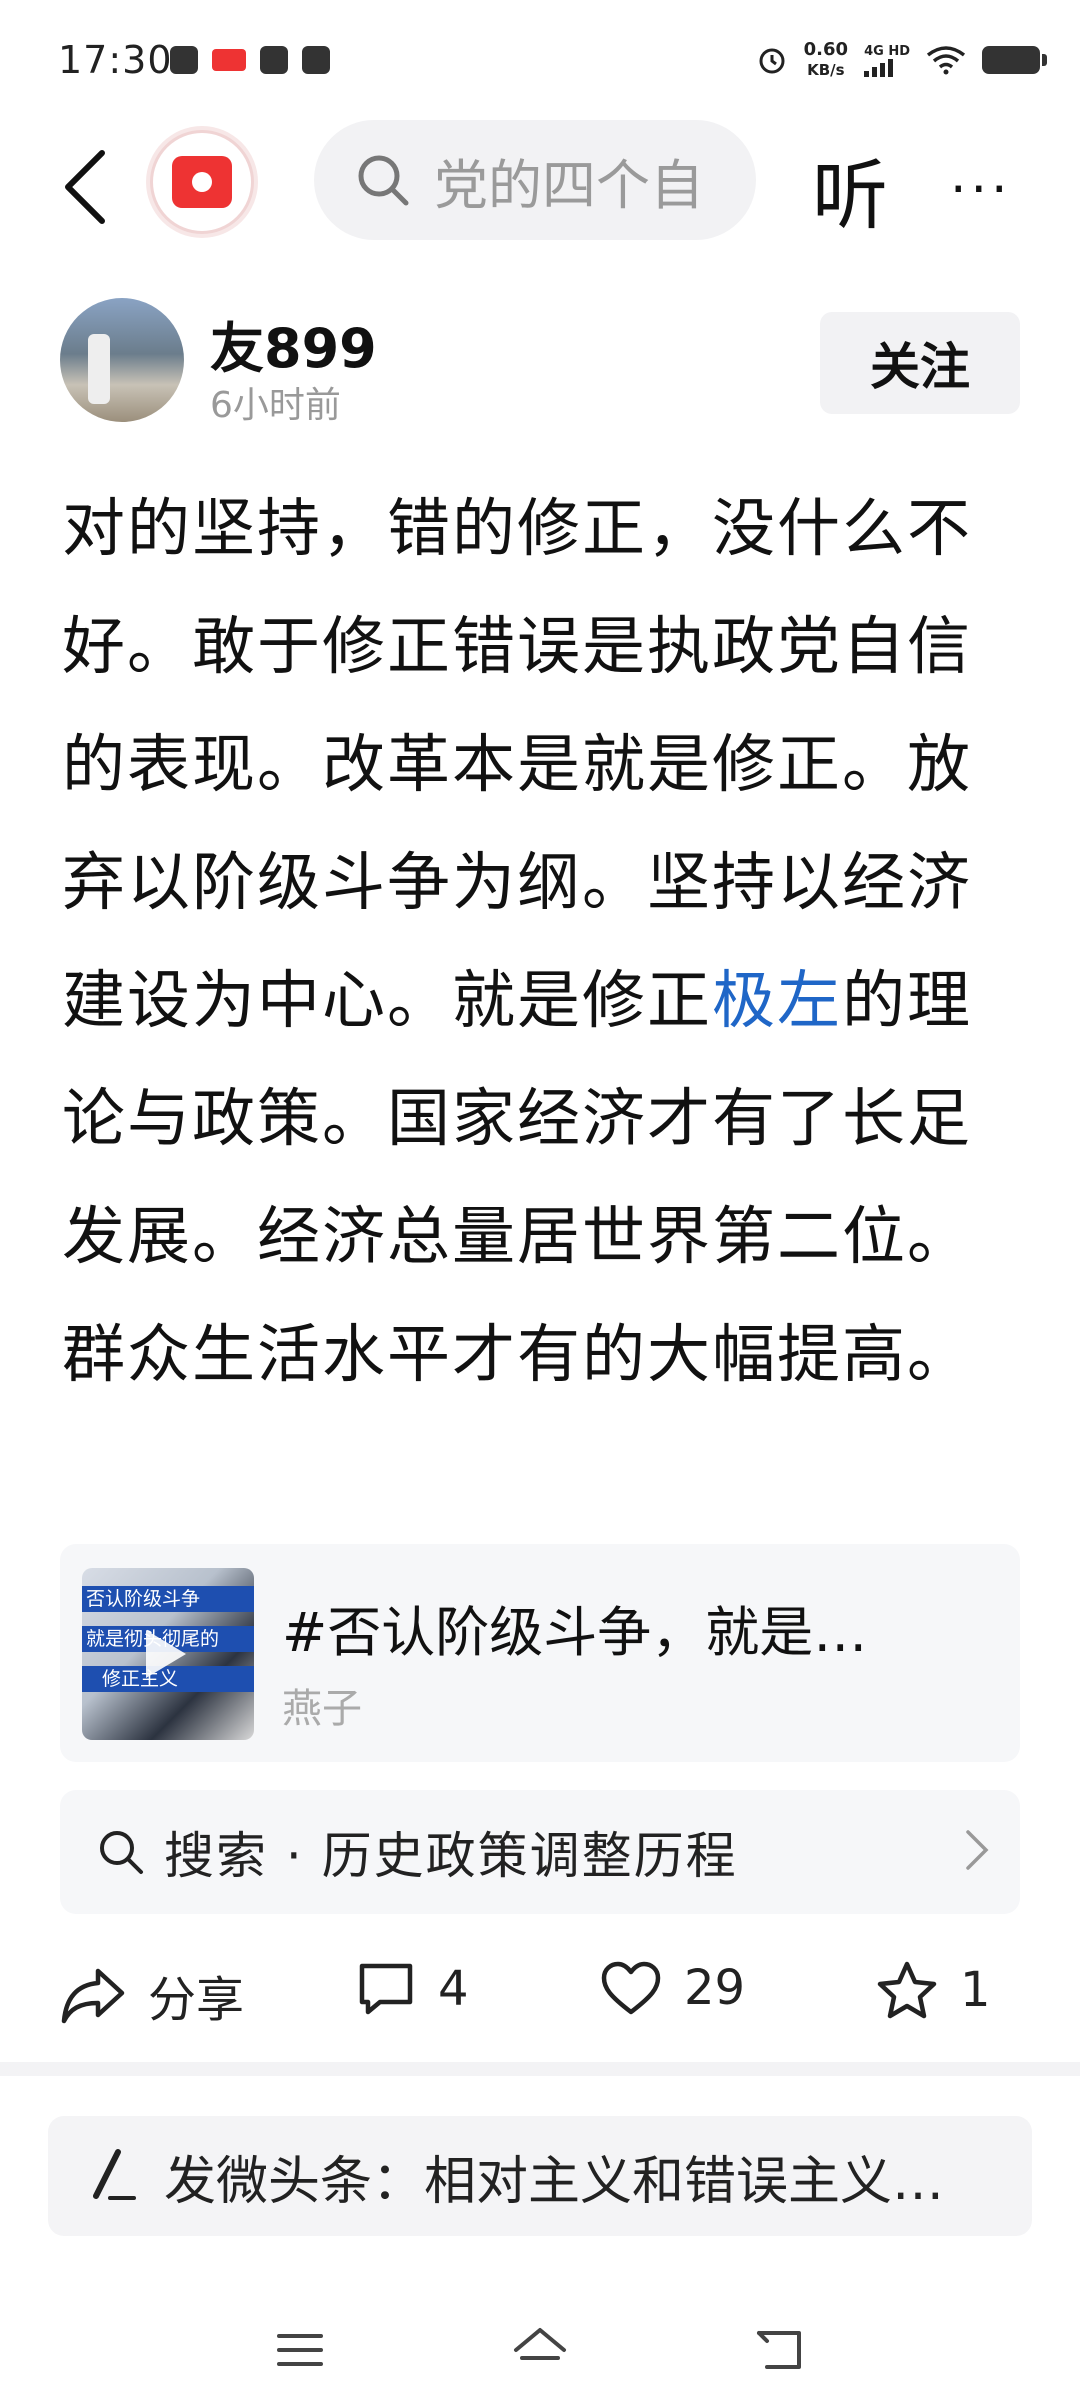 The image size is (1080, 2408). Describe the element at coordinates (275, 405) in the screenshot. I see `post-time: 6小时前` at that location.